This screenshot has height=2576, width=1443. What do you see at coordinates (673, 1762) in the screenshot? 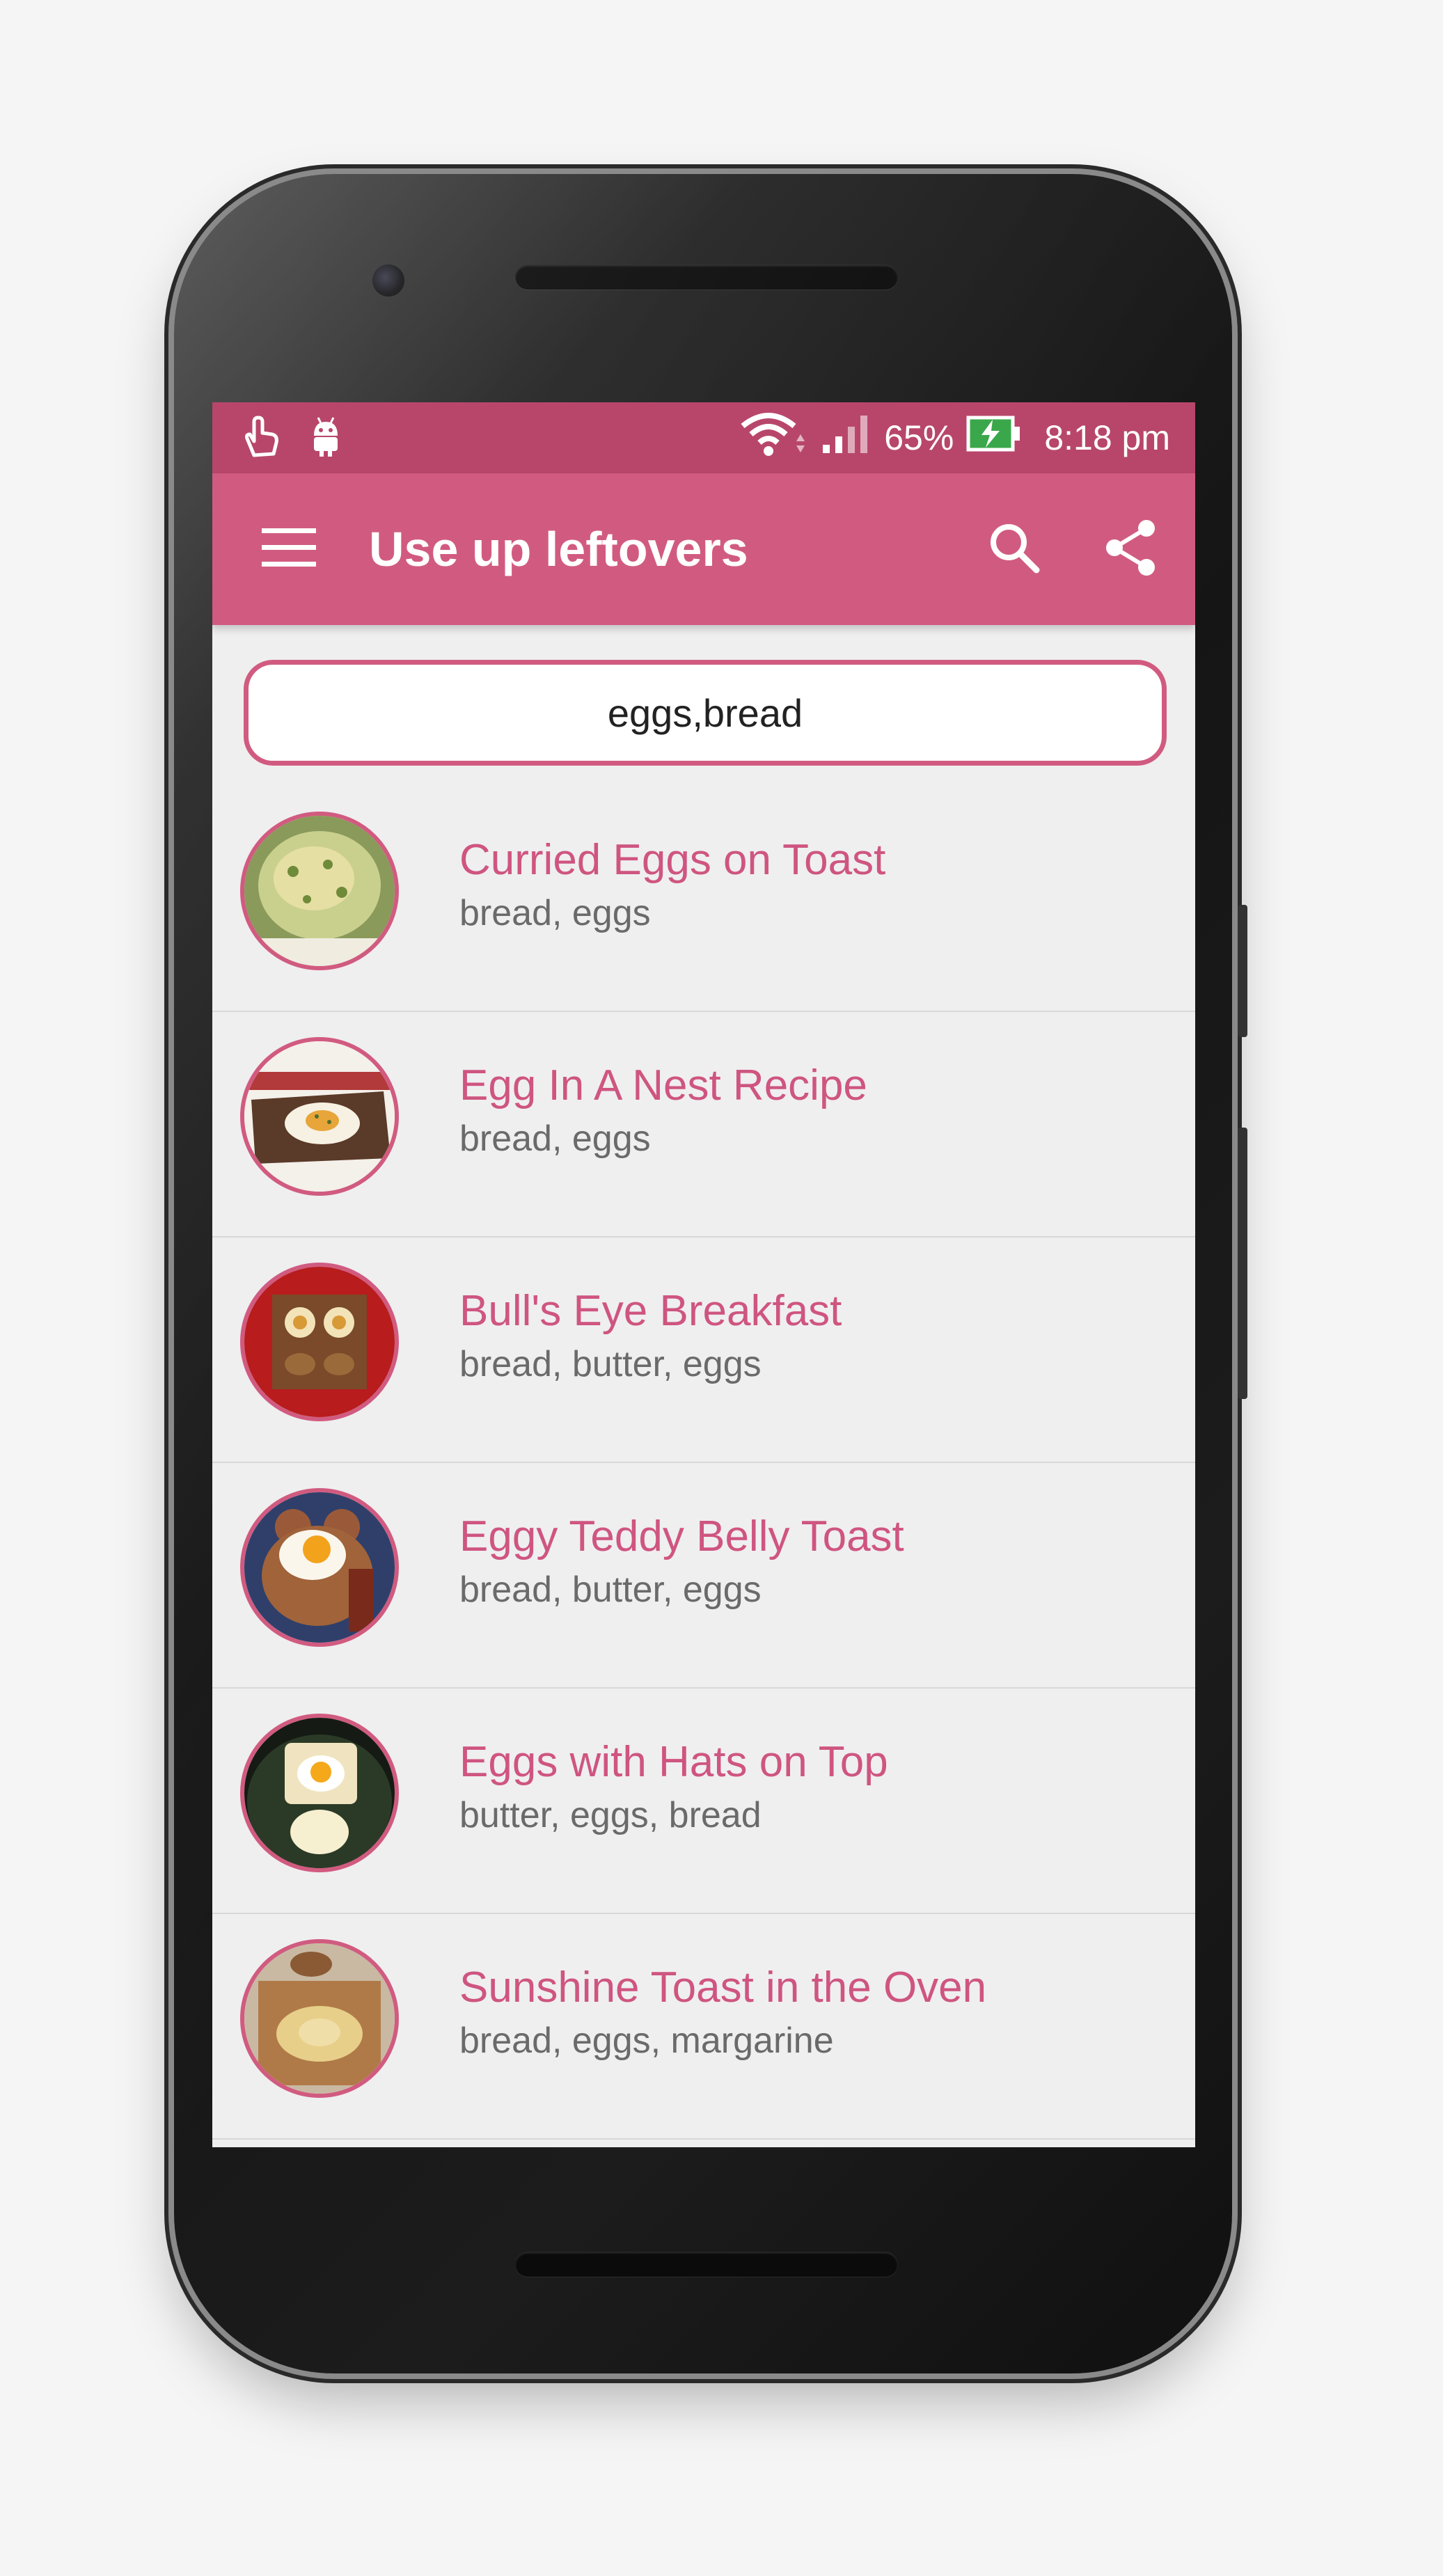
I see `recipe-title: Eggs with Hats on Top` at bounding box center [673, 1762].